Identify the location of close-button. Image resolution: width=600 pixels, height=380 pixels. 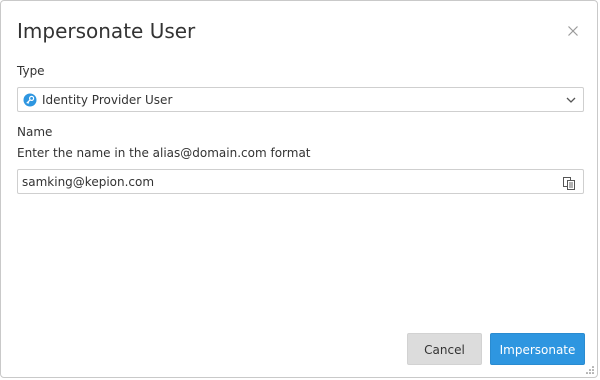
(573, 31).